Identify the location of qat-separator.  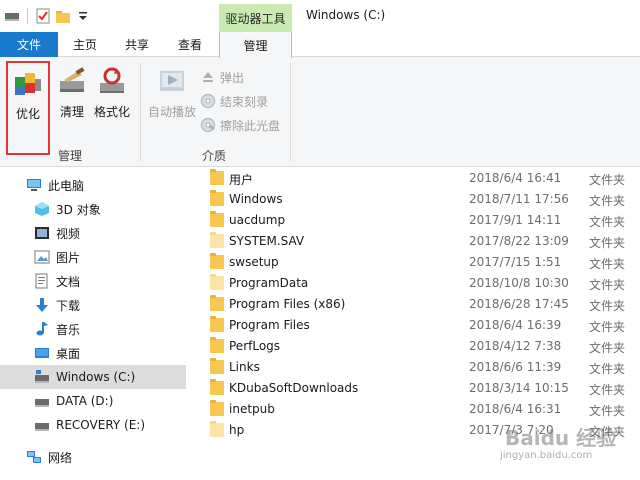
(27, 16).